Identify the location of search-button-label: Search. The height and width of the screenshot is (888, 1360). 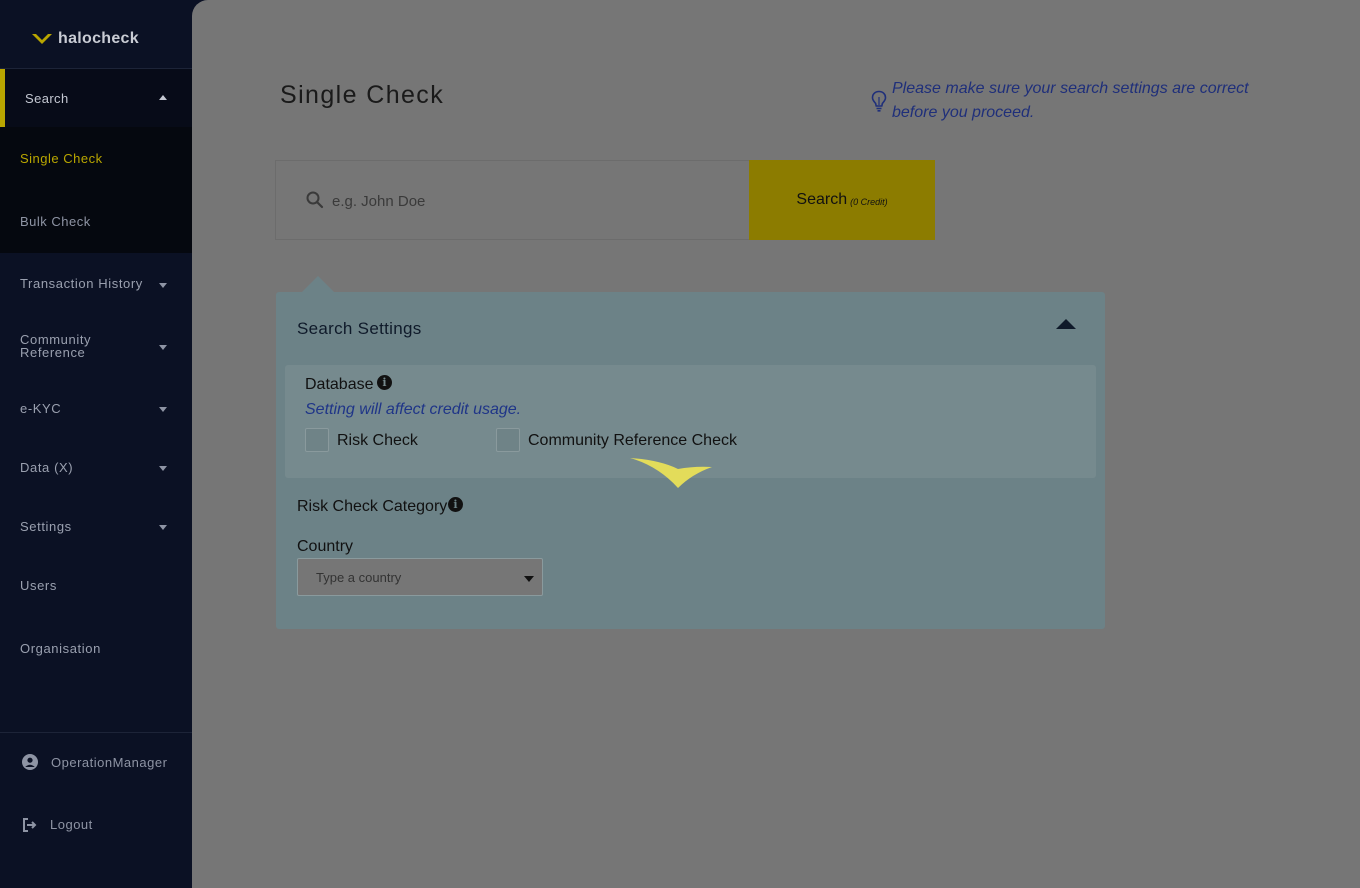
(822, 199).